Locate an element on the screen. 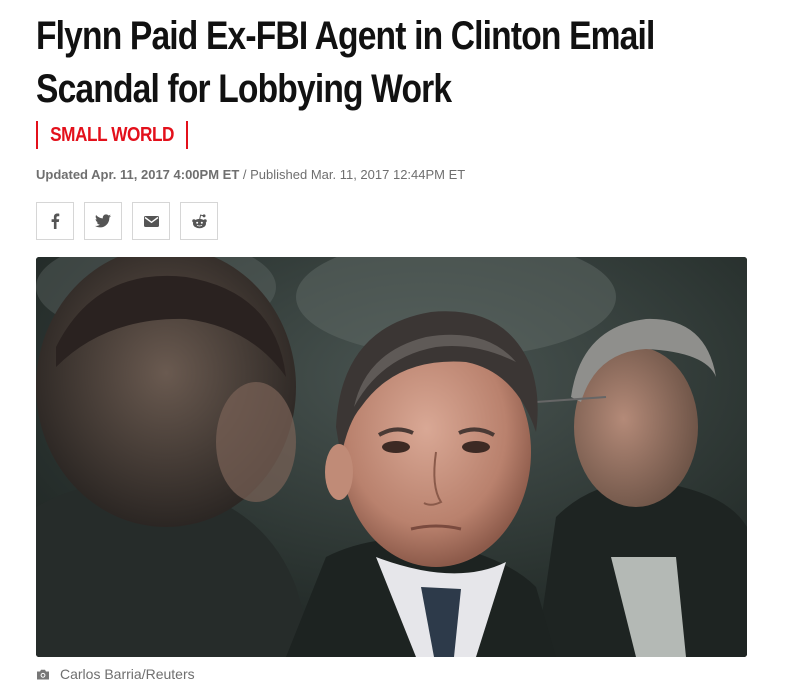 The height and width of the screenshot is (699, 809). twitter-icon is located at coordinates (103, 221).